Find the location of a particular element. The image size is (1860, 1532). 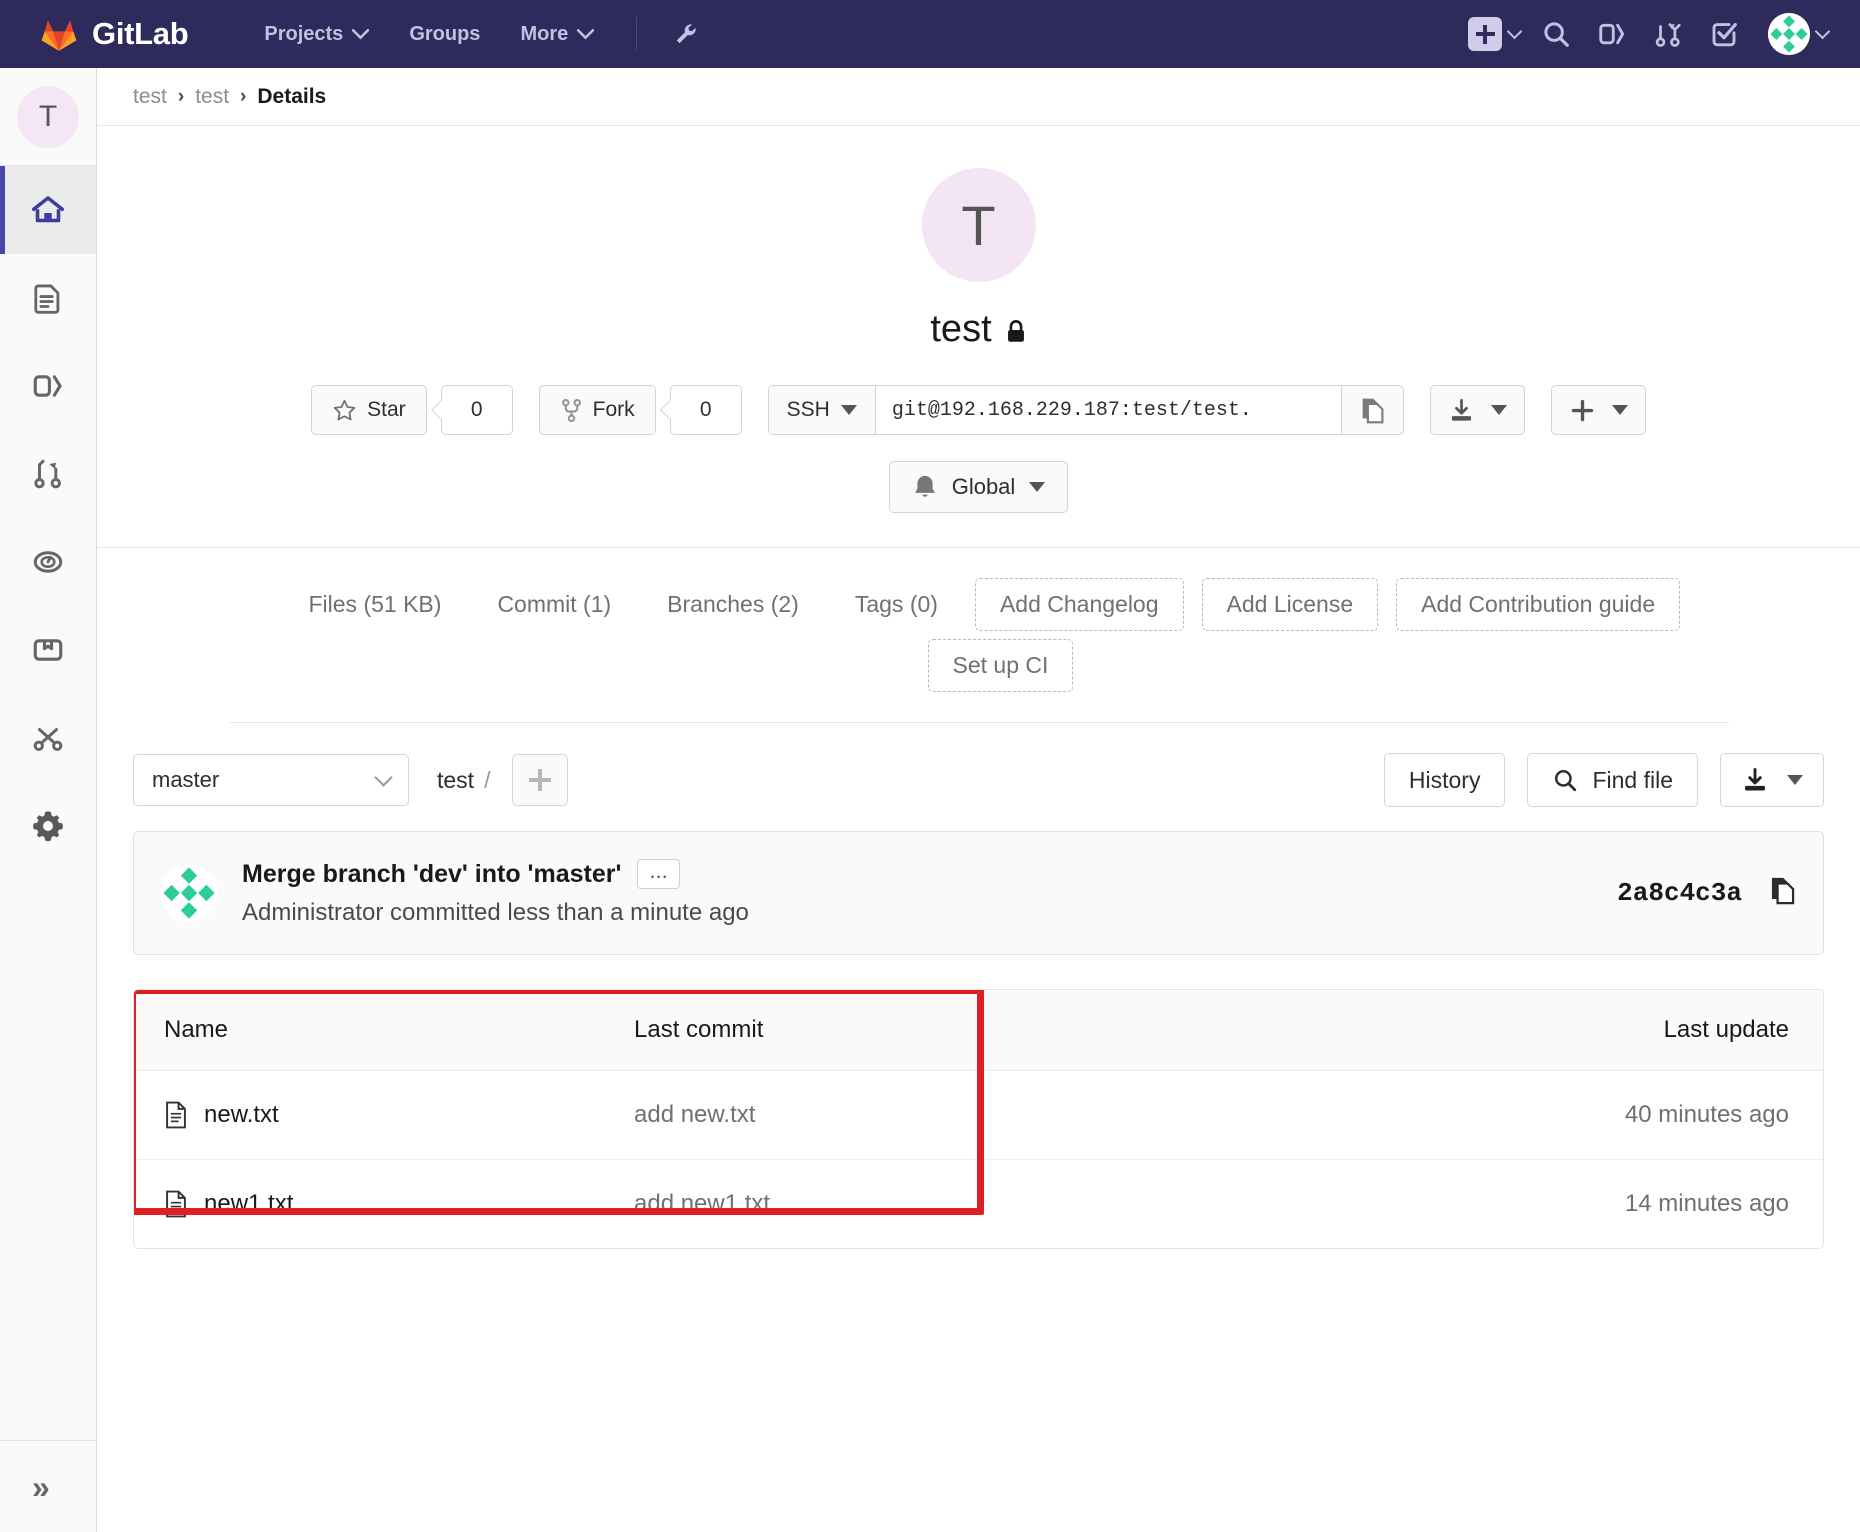

copy-commit-sha-button is located at coordinates (1782, 893).